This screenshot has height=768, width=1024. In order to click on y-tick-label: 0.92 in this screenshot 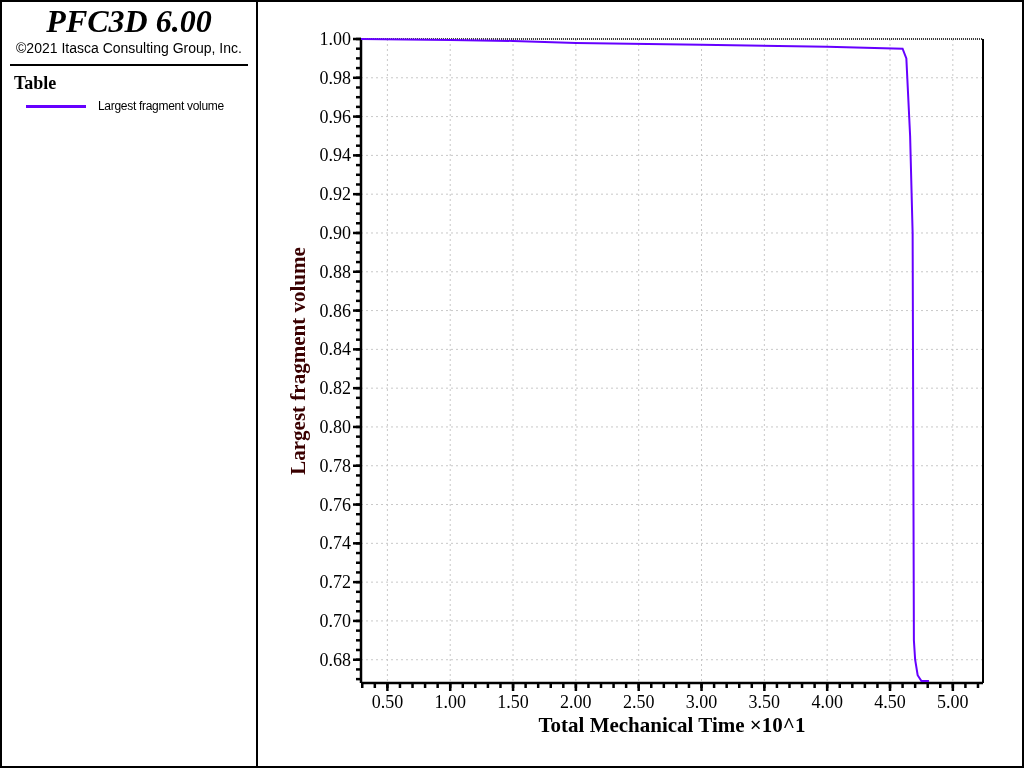, I will do `click(335, 194)`.